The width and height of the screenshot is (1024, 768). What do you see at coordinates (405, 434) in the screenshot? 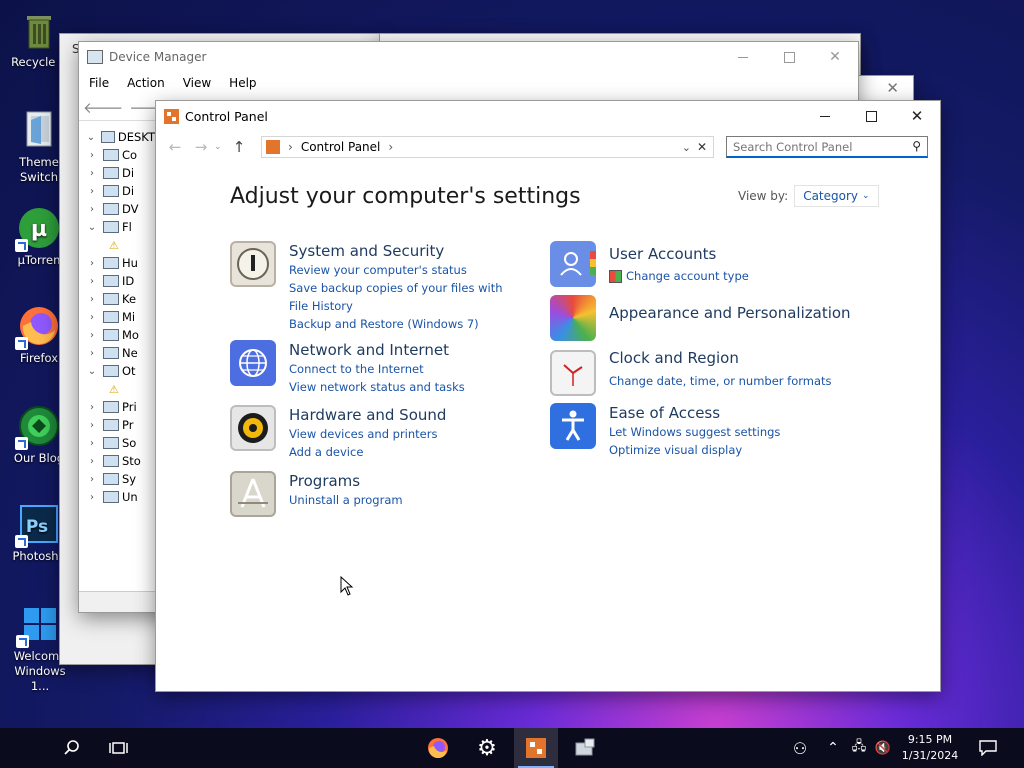
I see `category-link: View devices and printers` at bounding box center [405, 434].